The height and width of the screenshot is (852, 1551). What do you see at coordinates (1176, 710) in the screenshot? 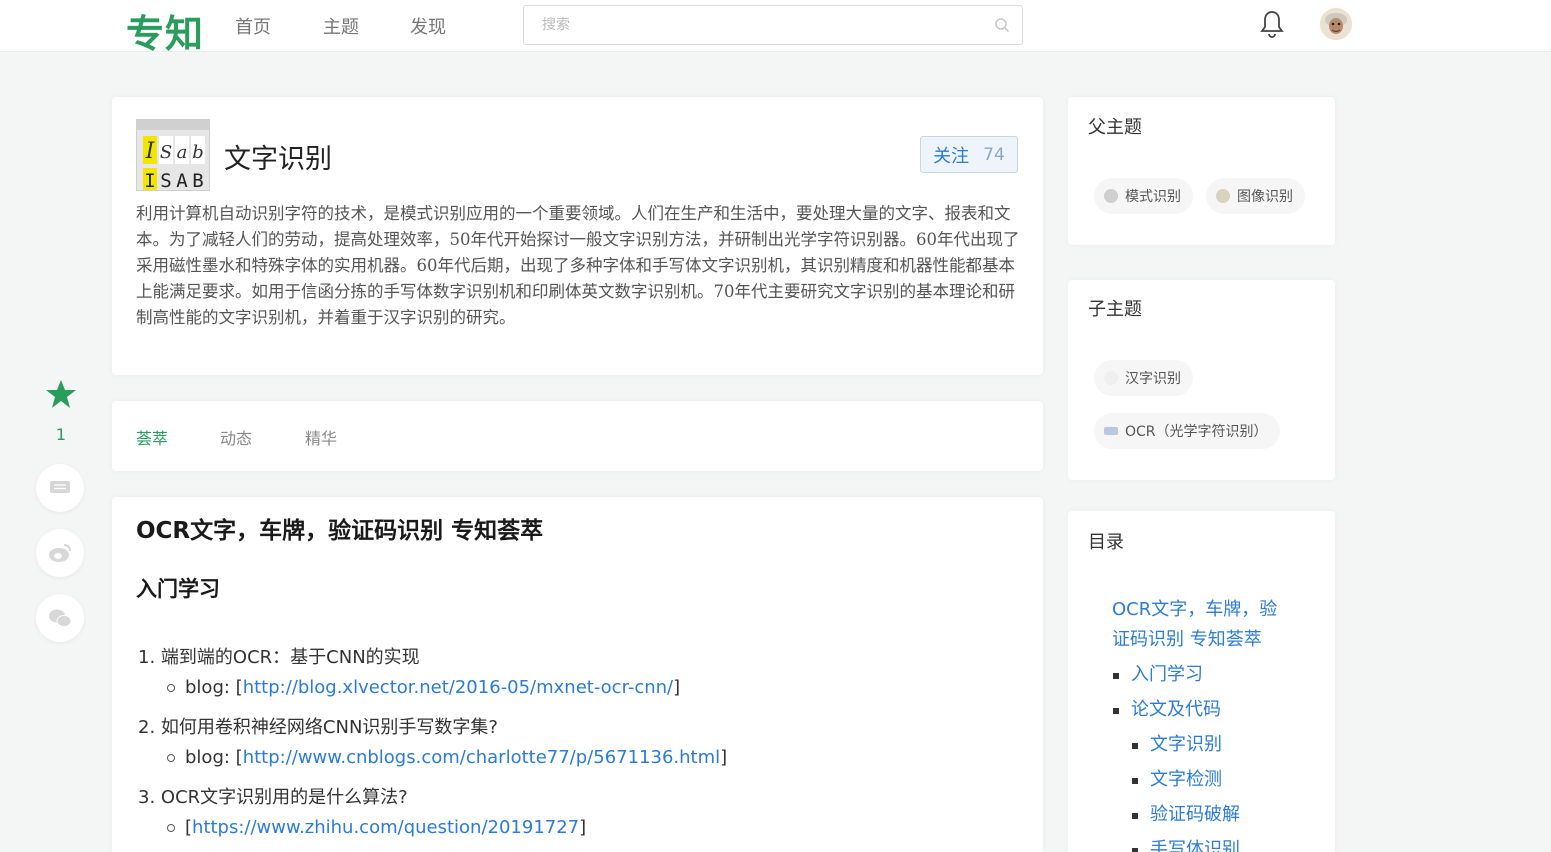
I see `toc-link: 论文及代码` at bounding box center [1176, 710].